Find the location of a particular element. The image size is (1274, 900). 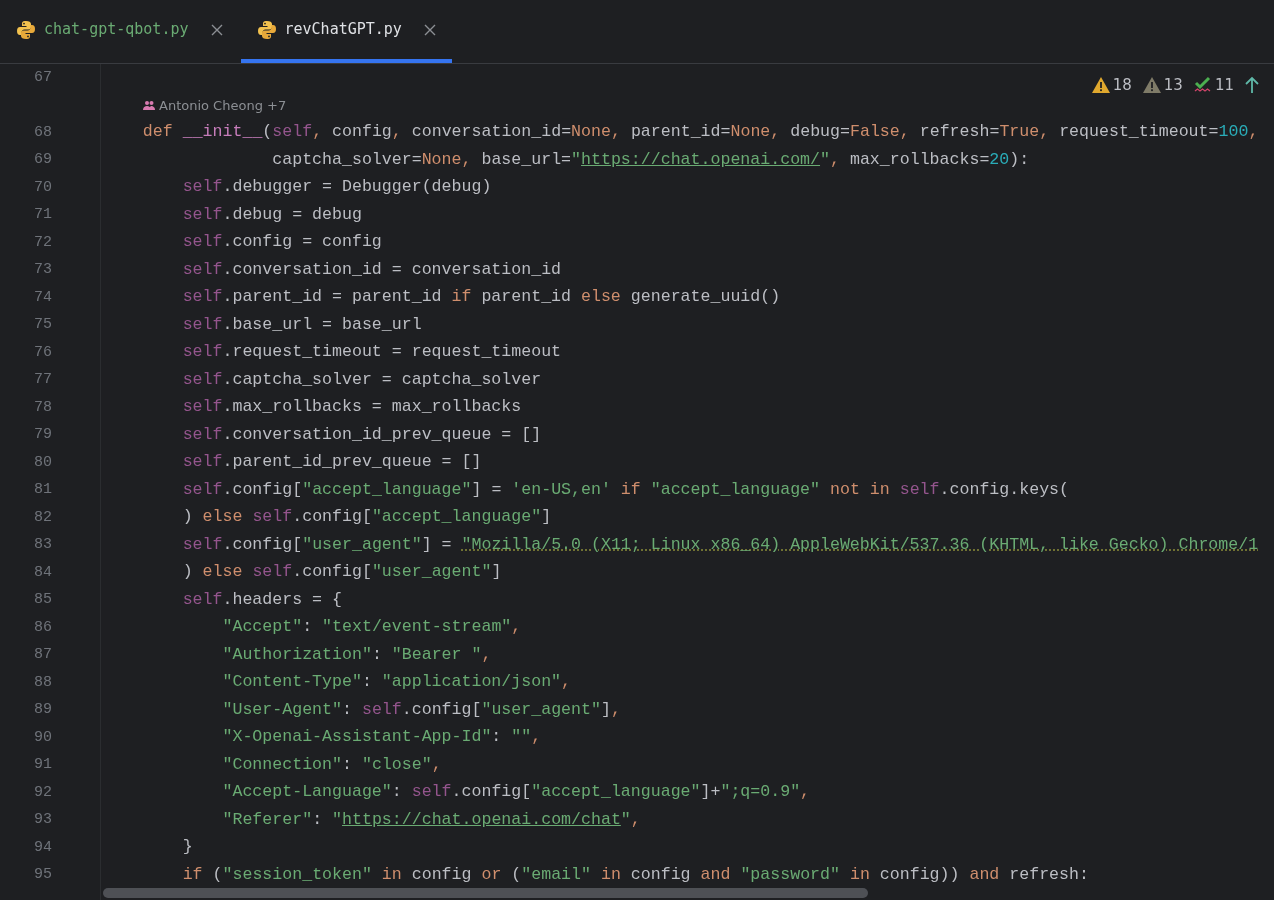

line-number: 68 is located at coordinates (42, 132).